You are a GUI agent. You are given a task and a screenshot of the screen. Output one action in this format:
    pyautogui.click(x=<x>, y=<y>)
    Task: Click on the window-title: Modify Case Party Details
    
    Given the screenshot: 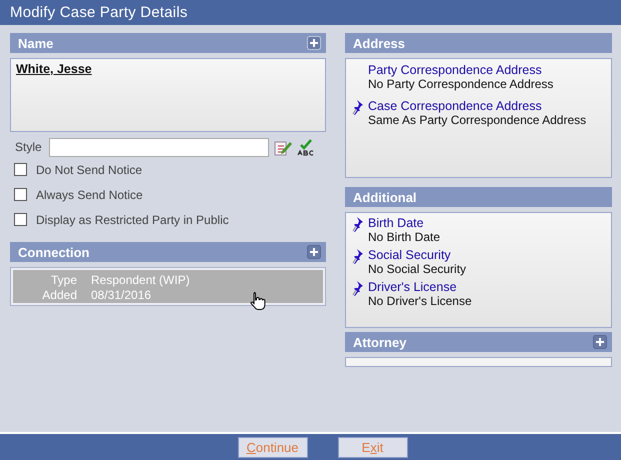 What is the action you would take?
    pyautogui.click(x=99, y=12)
    